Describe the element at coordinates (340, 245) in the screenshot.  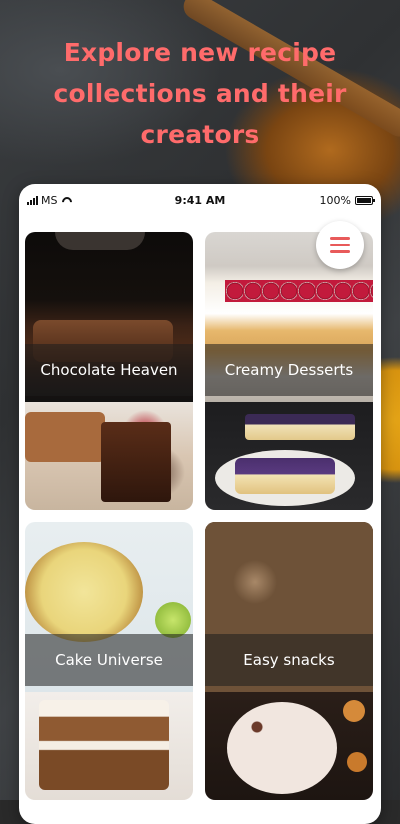
I see `hamburger-menu-icon` at that location.